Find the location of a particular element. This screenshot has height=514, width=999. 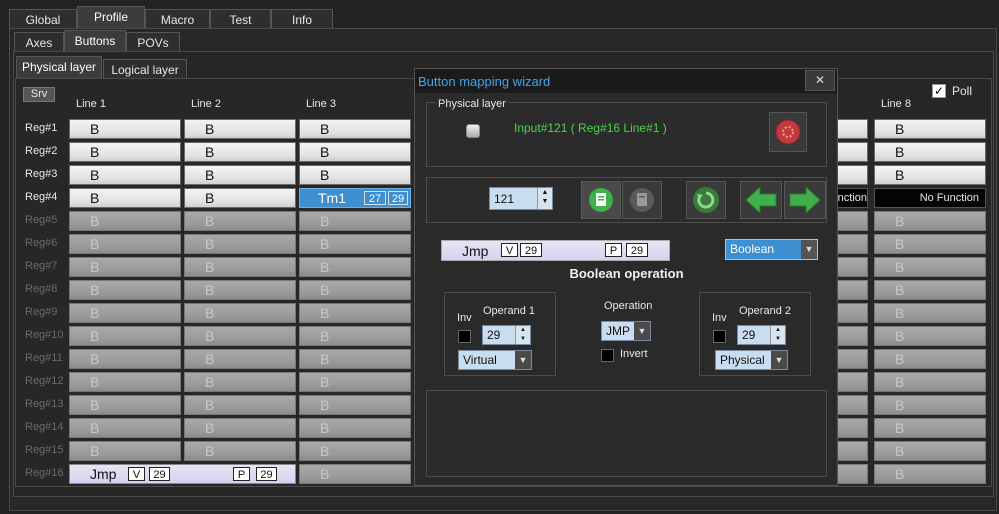

operand-1-arrows: ▲ ▼ is located at coordinates (522, 335).